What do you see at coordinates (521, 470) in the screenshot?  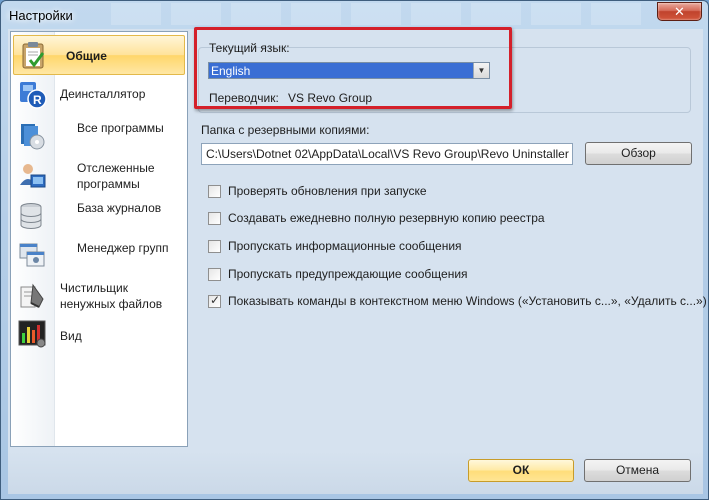 I see `ok-button: ОК` at bounding box center [521, 470].